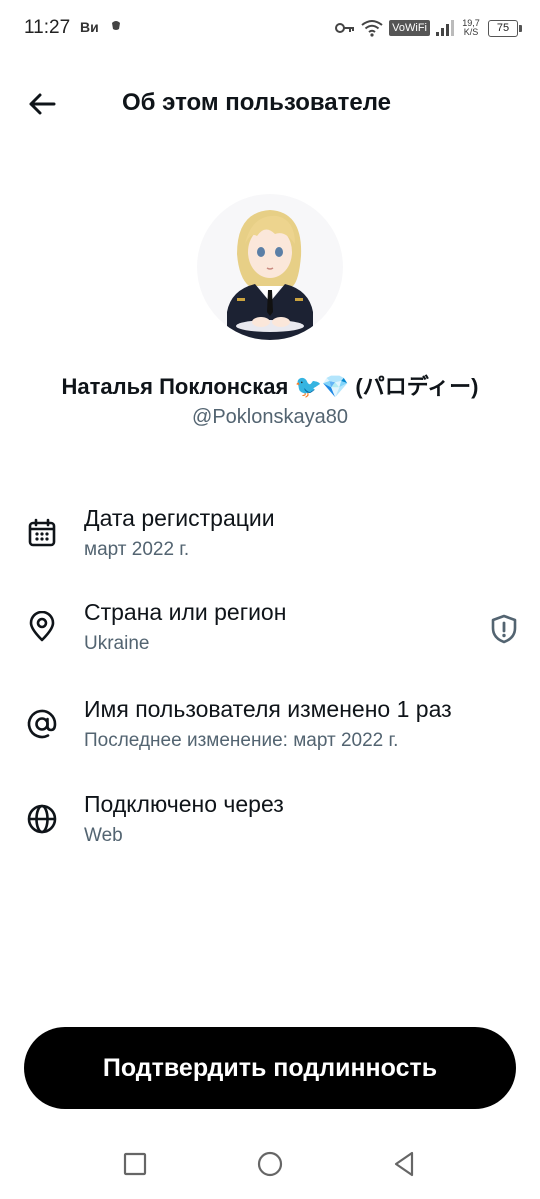 This screenshot has height=1199, width=540. Describe the element at coordinates (185, 612) in the screenshot. I see `info-row-title: Страна или регион` at that location.